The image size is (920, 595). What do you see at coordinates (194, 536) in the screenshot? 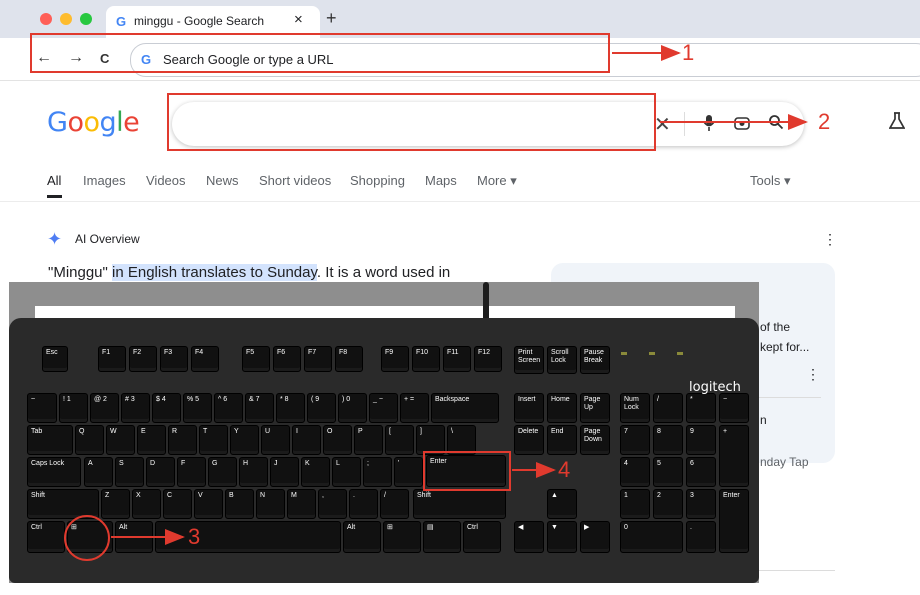
I see `annotation-label-3: 3` at bounding box center [194, 536].